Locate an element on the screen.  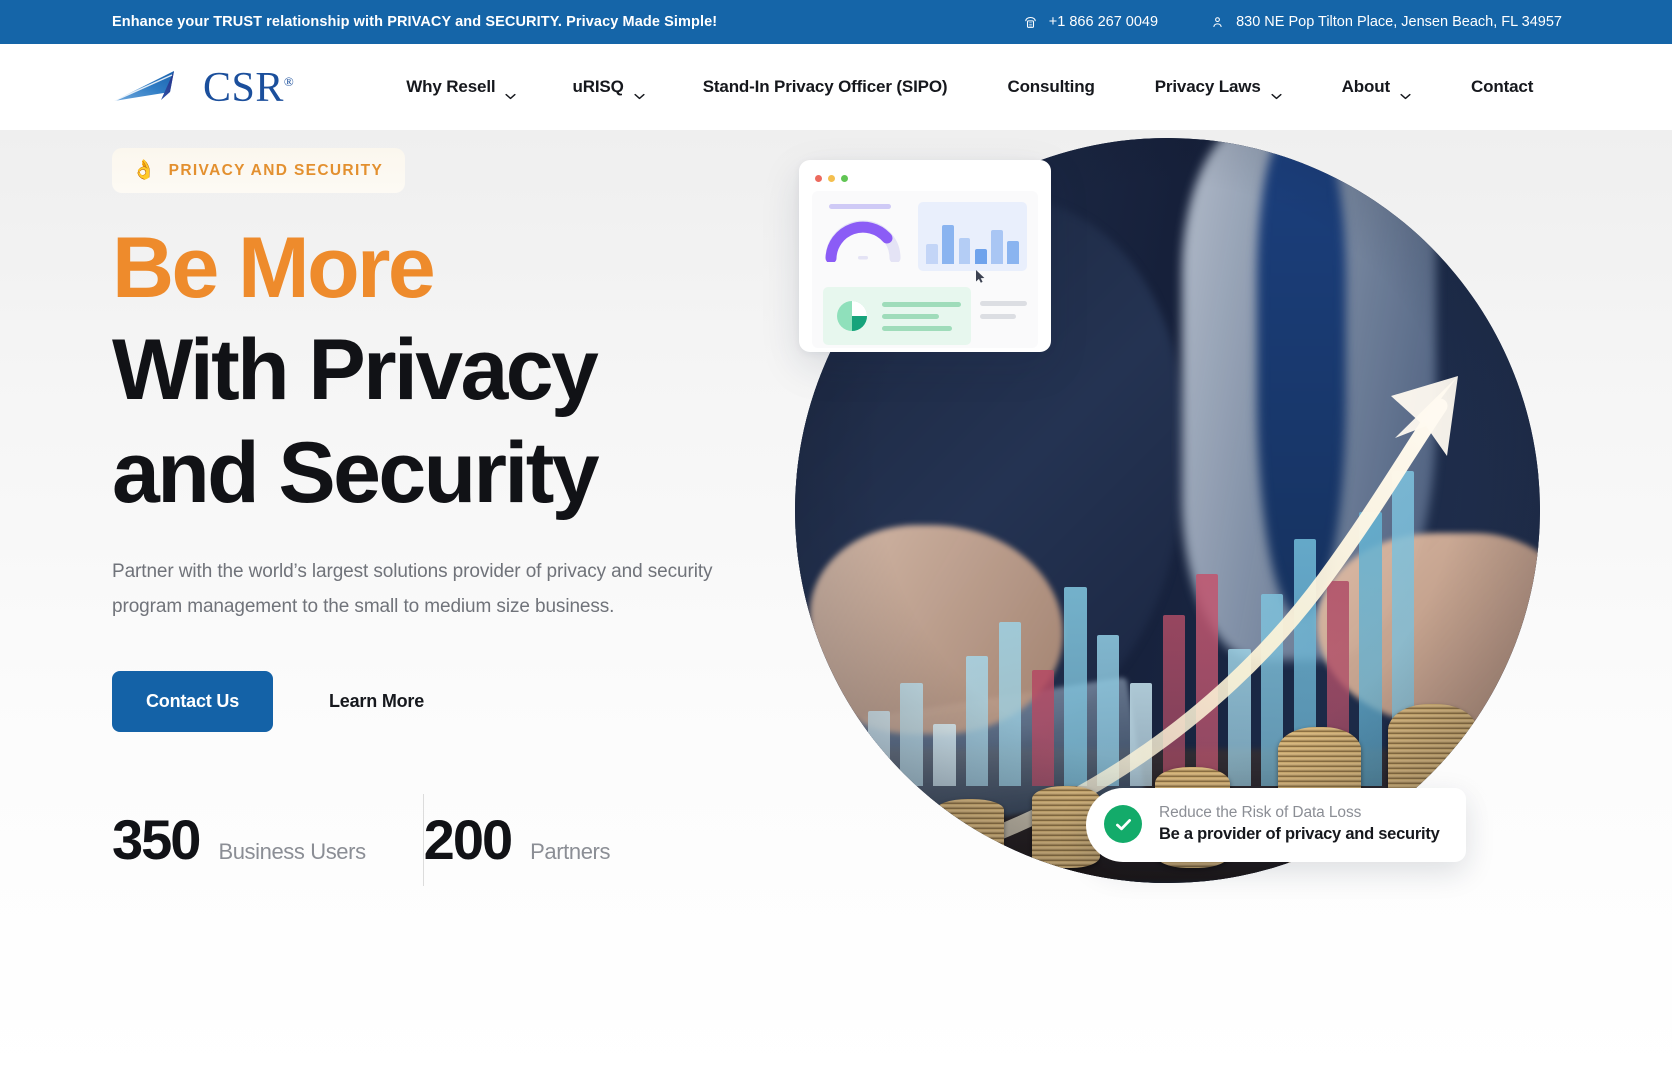
hero-badge-text: PRIVACY AND SECURITY is located at coordinates (276, 170).